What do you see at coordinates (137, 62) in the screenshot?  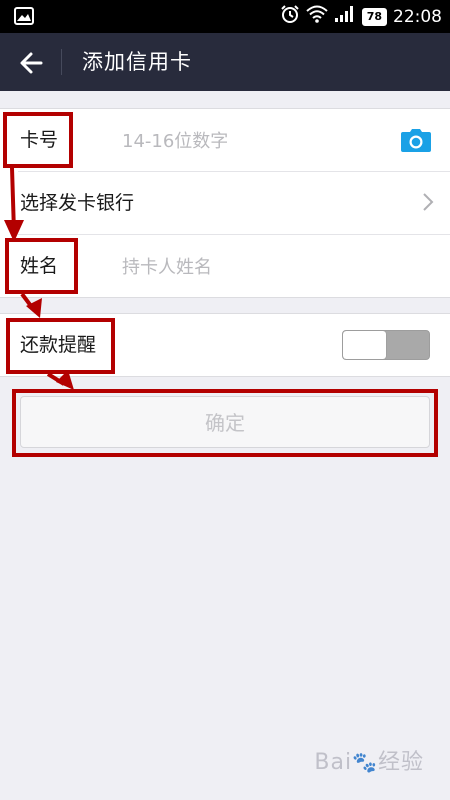 I see `page-title: 添加信用卡` at bounding box center [137, 62].